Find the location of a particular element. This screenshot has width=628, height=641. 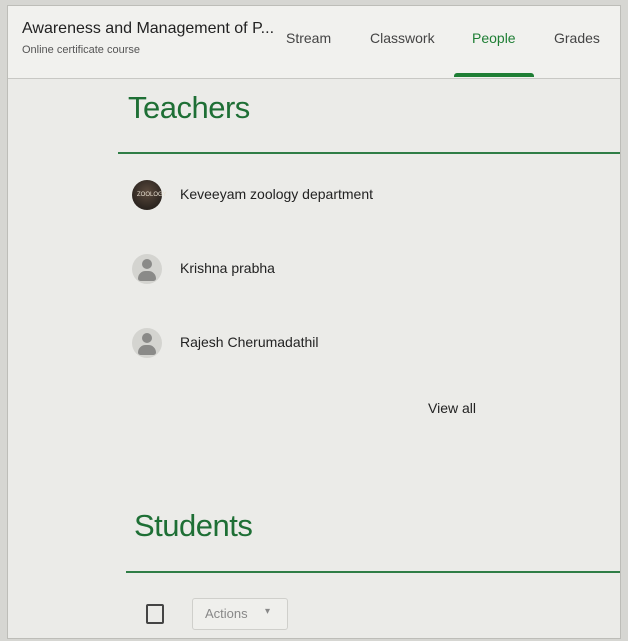

teacher-name: Krishna prabha is located at coordinates (227, 268).